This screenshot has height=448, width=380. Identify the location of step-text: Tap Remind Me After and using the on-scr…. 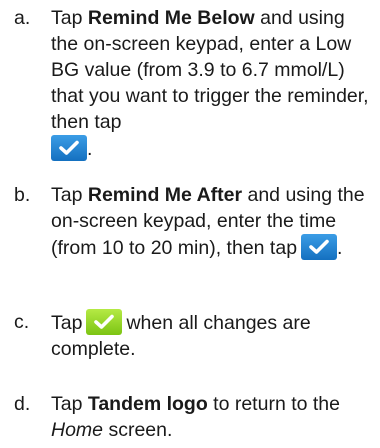
(210, 221).